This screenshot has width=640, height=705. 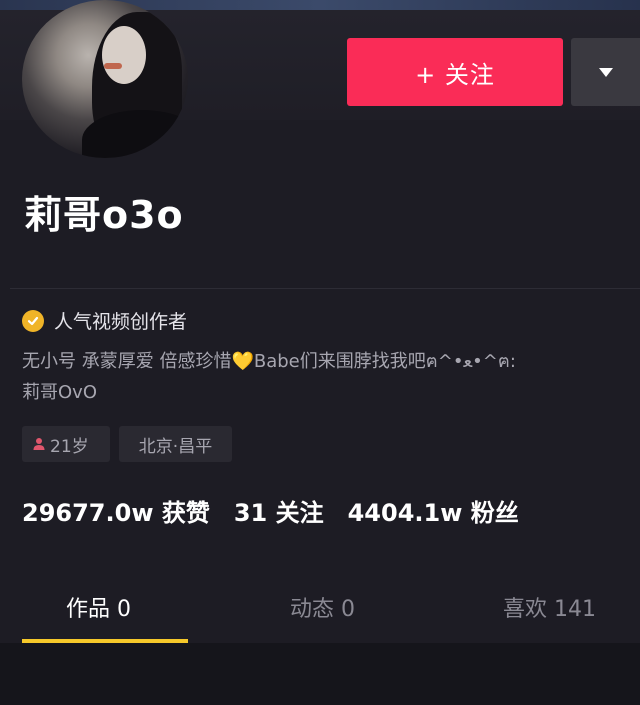 I want to click on bio: 无小号 承蒙厚爱 倍感珍惜💛Babe们来围脖找我吧ฅ^•ﻌ•^ฅ: 莉哥OvO, so click(x=322, y=377).